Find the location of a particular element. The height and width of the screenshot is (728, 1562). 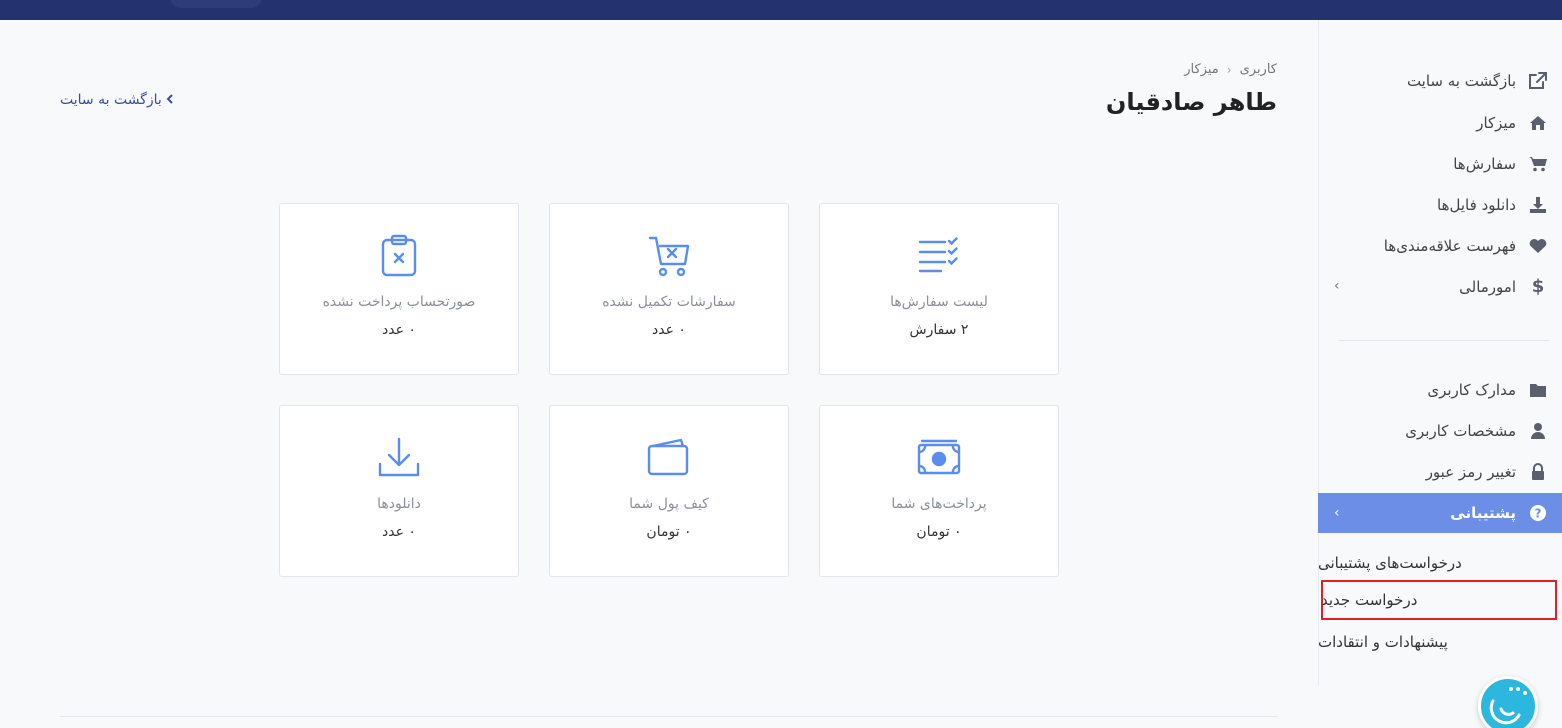

sidebar-item-label: مدارک کاربری is located at coordinates (1471, 389).